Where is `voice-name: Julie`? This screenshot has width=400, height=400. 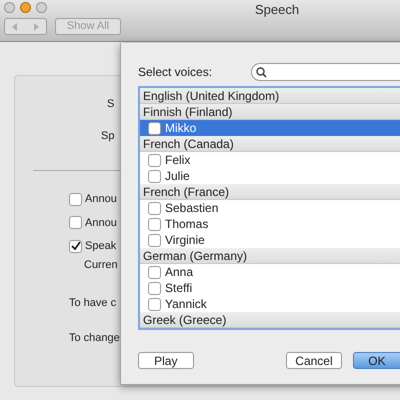
voice-name: Julie is located at coordinates (177, 176).